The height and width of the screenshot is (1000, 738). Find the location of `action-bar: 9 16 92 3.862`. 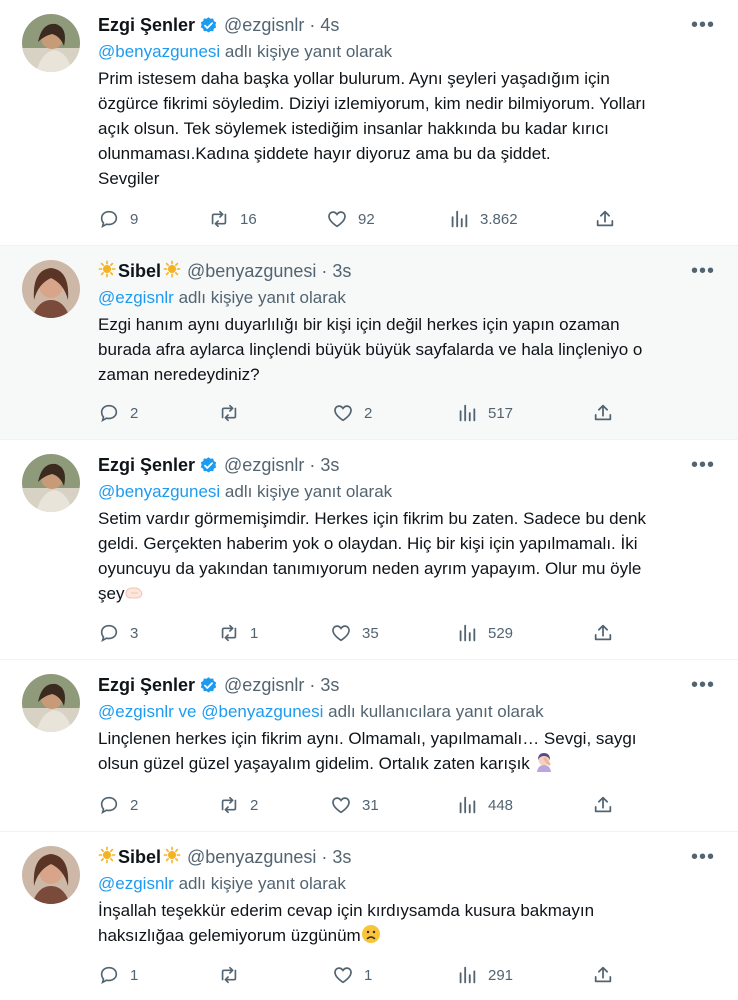

action-bar: 9 16 92 3.862 is located at coordinates (363, 219).